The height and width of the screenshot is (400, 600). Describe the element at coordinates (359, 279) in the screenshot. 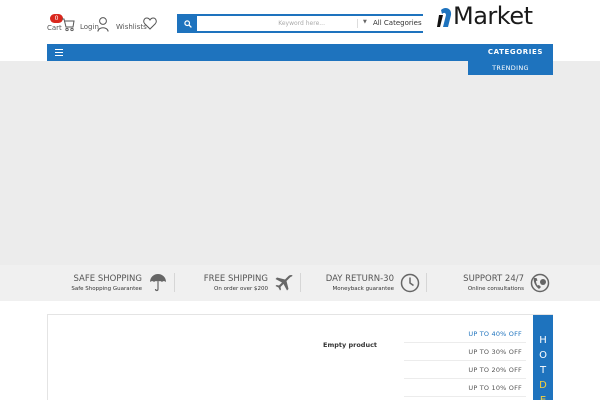

I see `feature-title: DAY RETURN-30` at that location.